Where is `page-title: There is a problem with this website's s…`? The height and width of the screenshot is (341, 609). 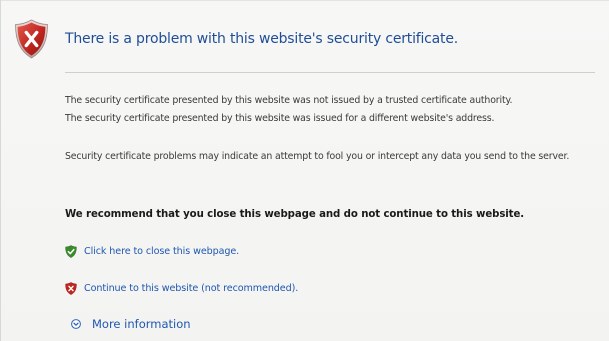
page-title: There is a problem with this website's s… is located at coordinates (262, 39).